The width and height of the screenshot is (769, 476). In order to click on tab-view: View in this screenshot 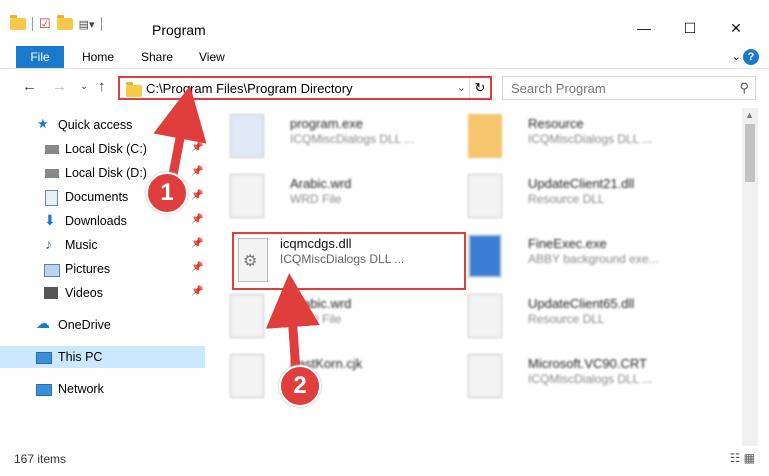, I will do `click(212, 57)`.